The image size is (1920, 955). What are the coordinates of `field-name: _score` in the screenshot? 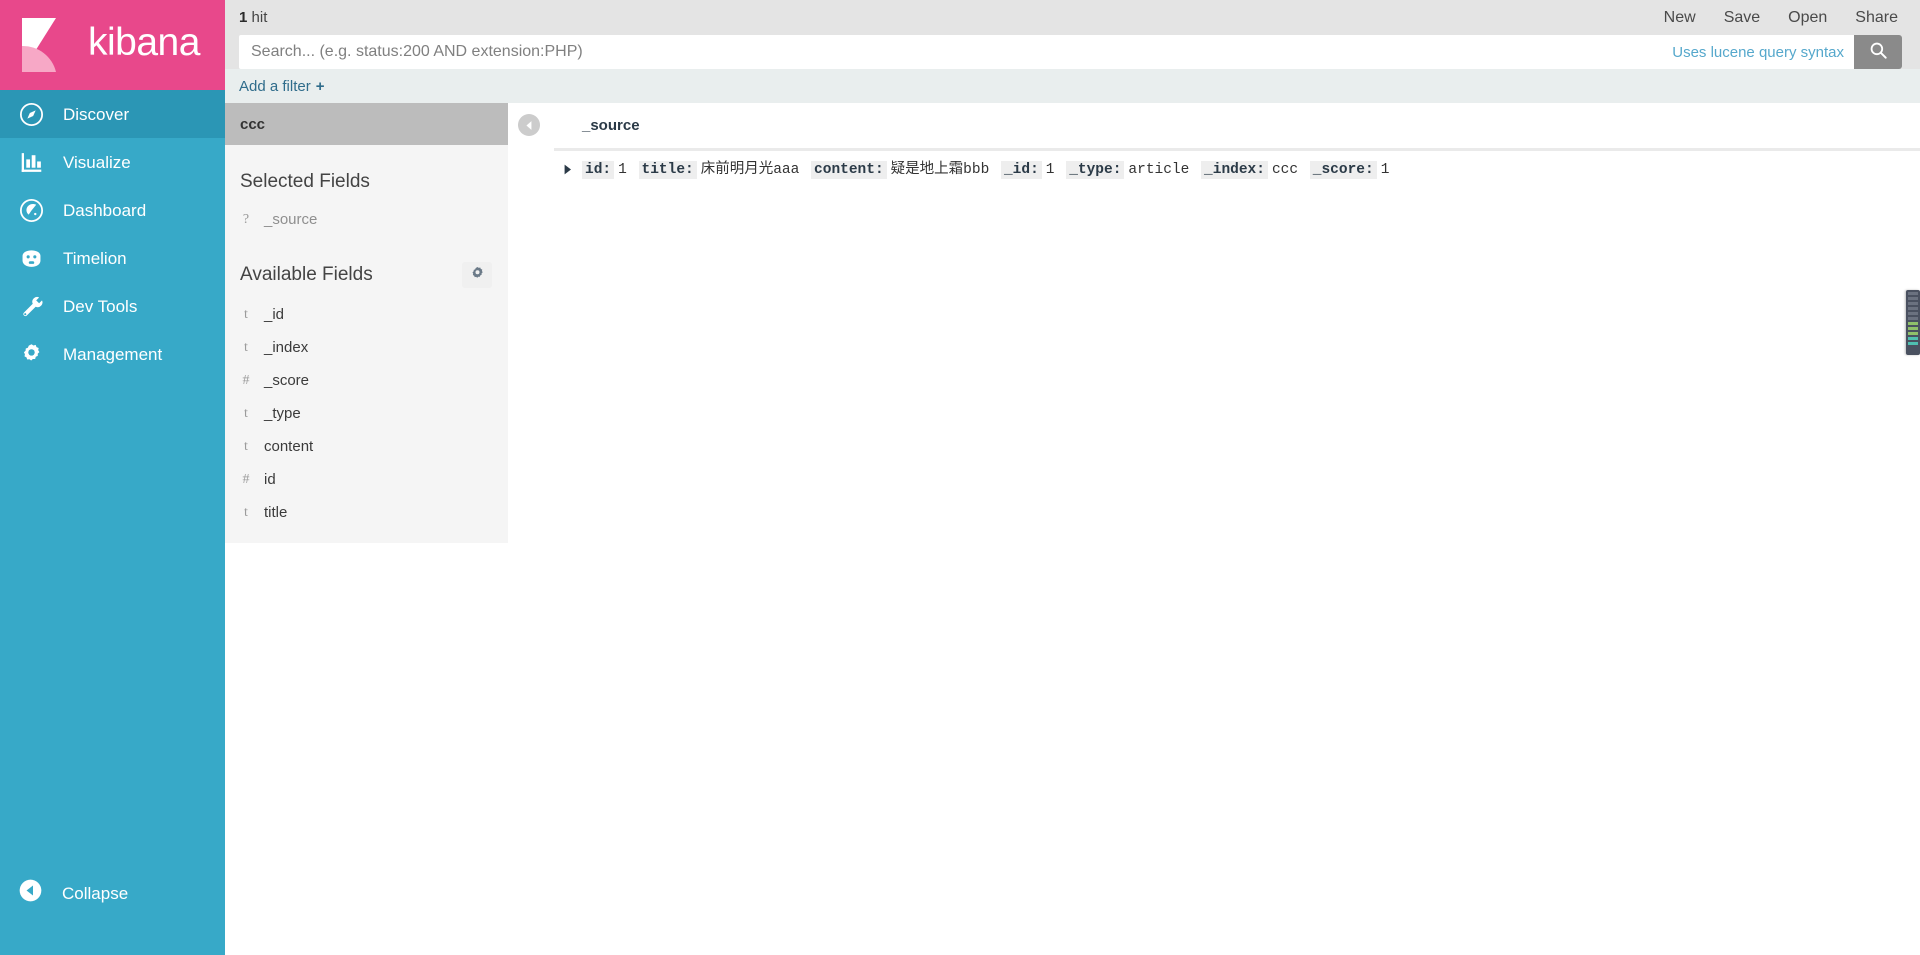 It's located at (287, 380).